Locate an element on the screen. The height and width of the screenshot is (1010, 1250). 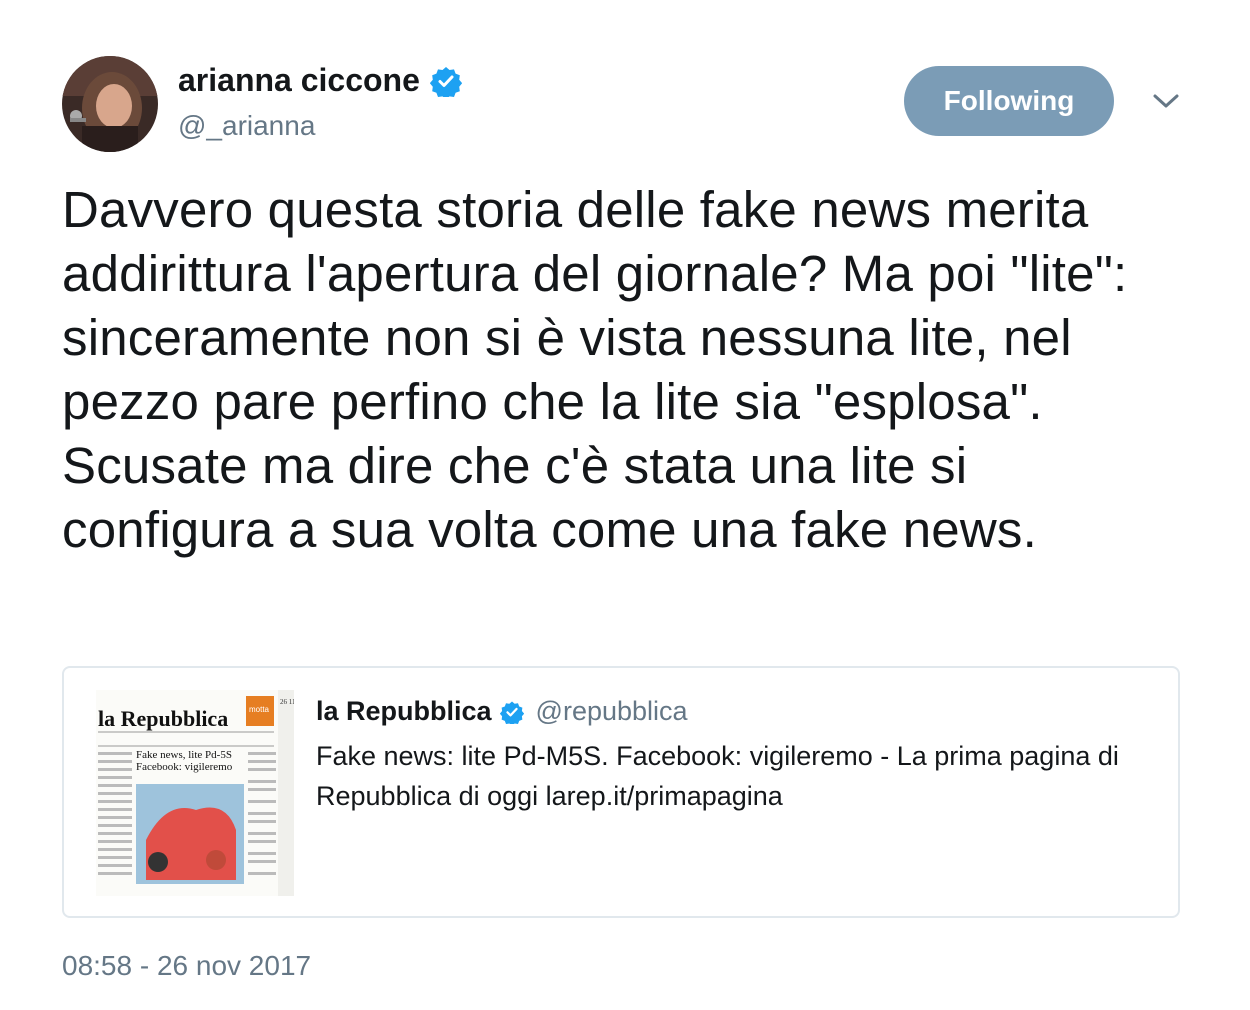
quoted-author: la Repubblica @repubblica is located at coordinates (502, 711).